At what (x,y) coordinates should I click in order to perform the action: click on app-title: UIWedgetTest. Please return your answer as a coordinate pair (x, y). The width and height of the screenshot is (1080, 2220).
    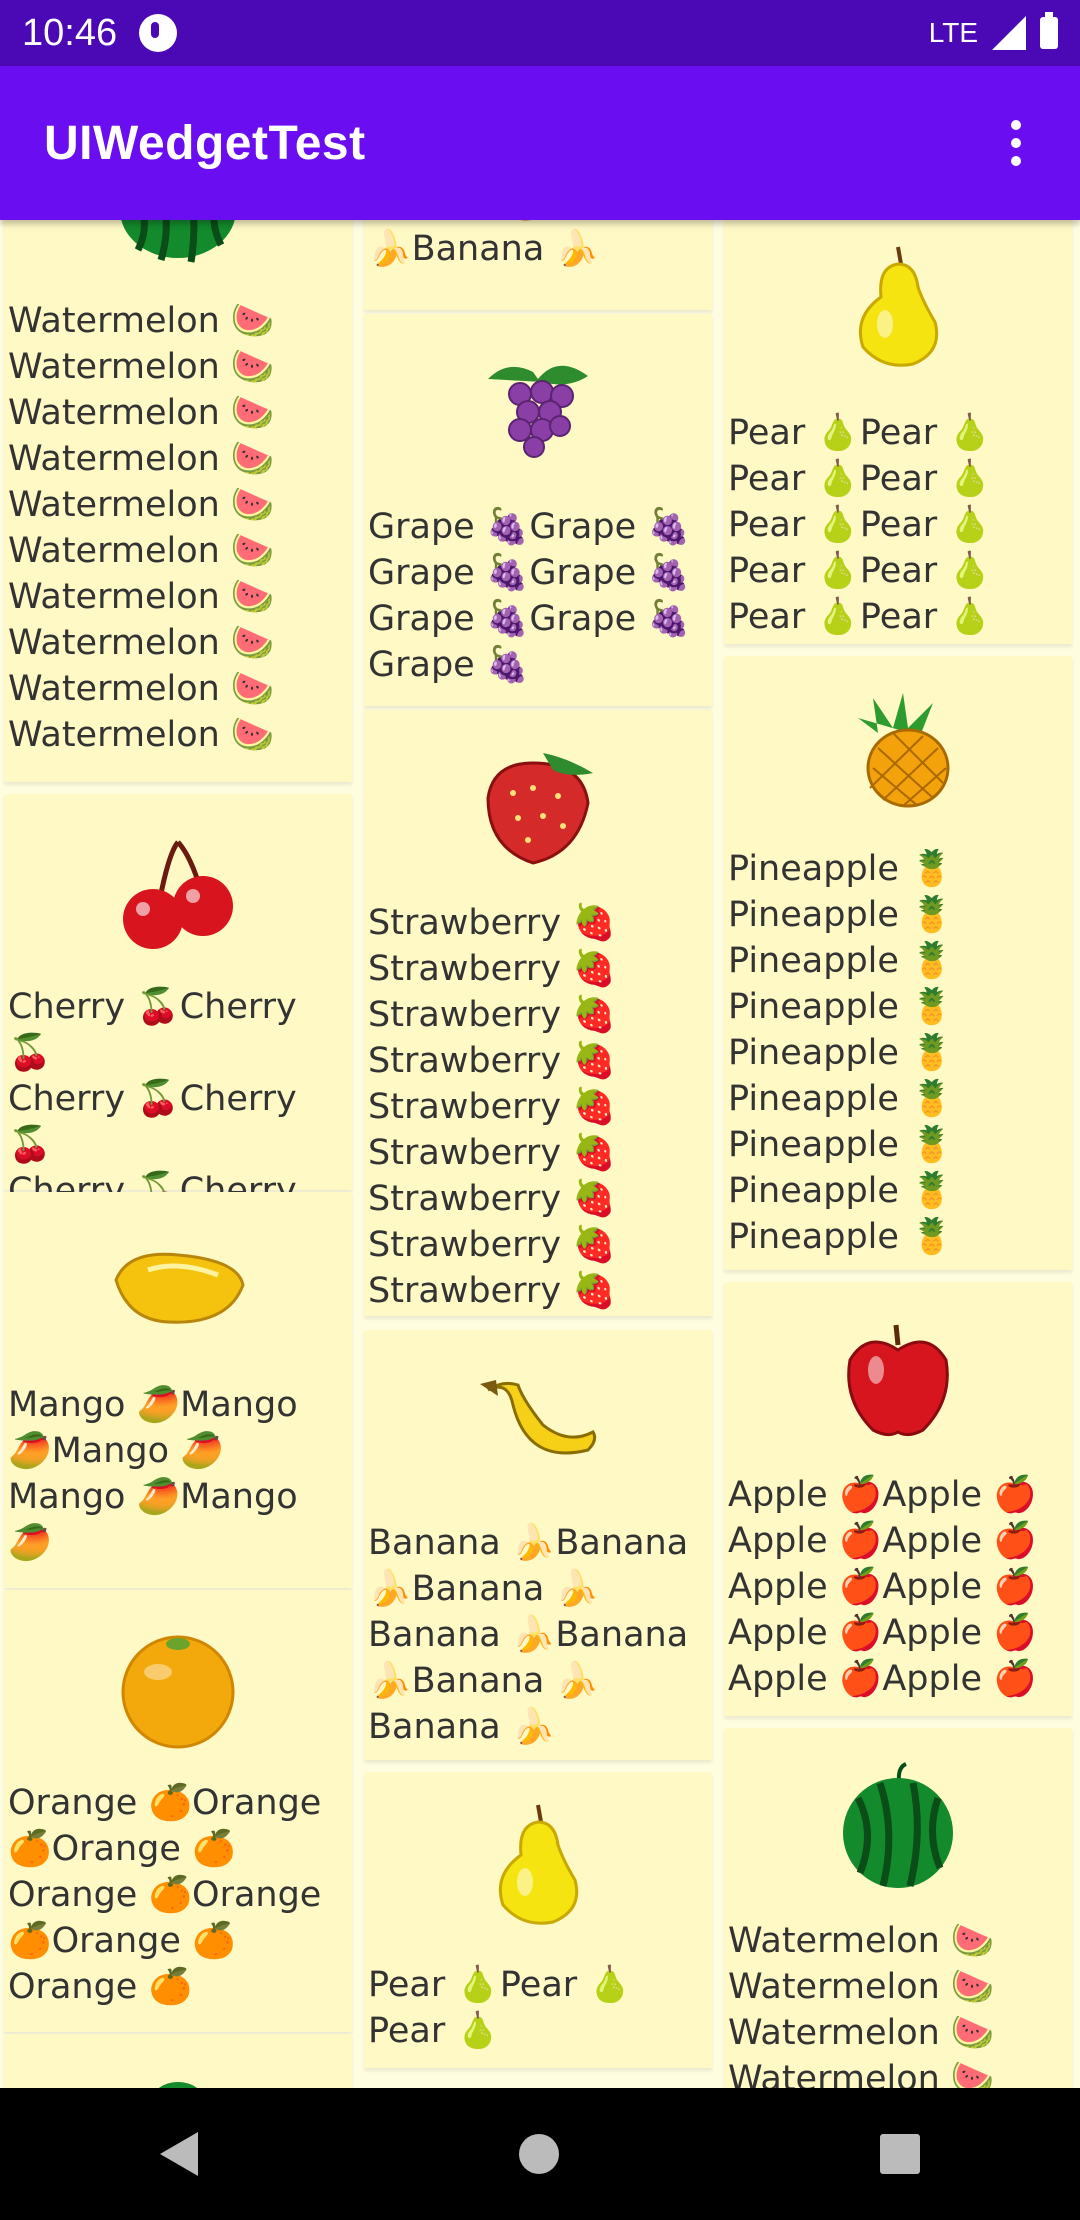
    Looking at the image, I should click on (205, 143).